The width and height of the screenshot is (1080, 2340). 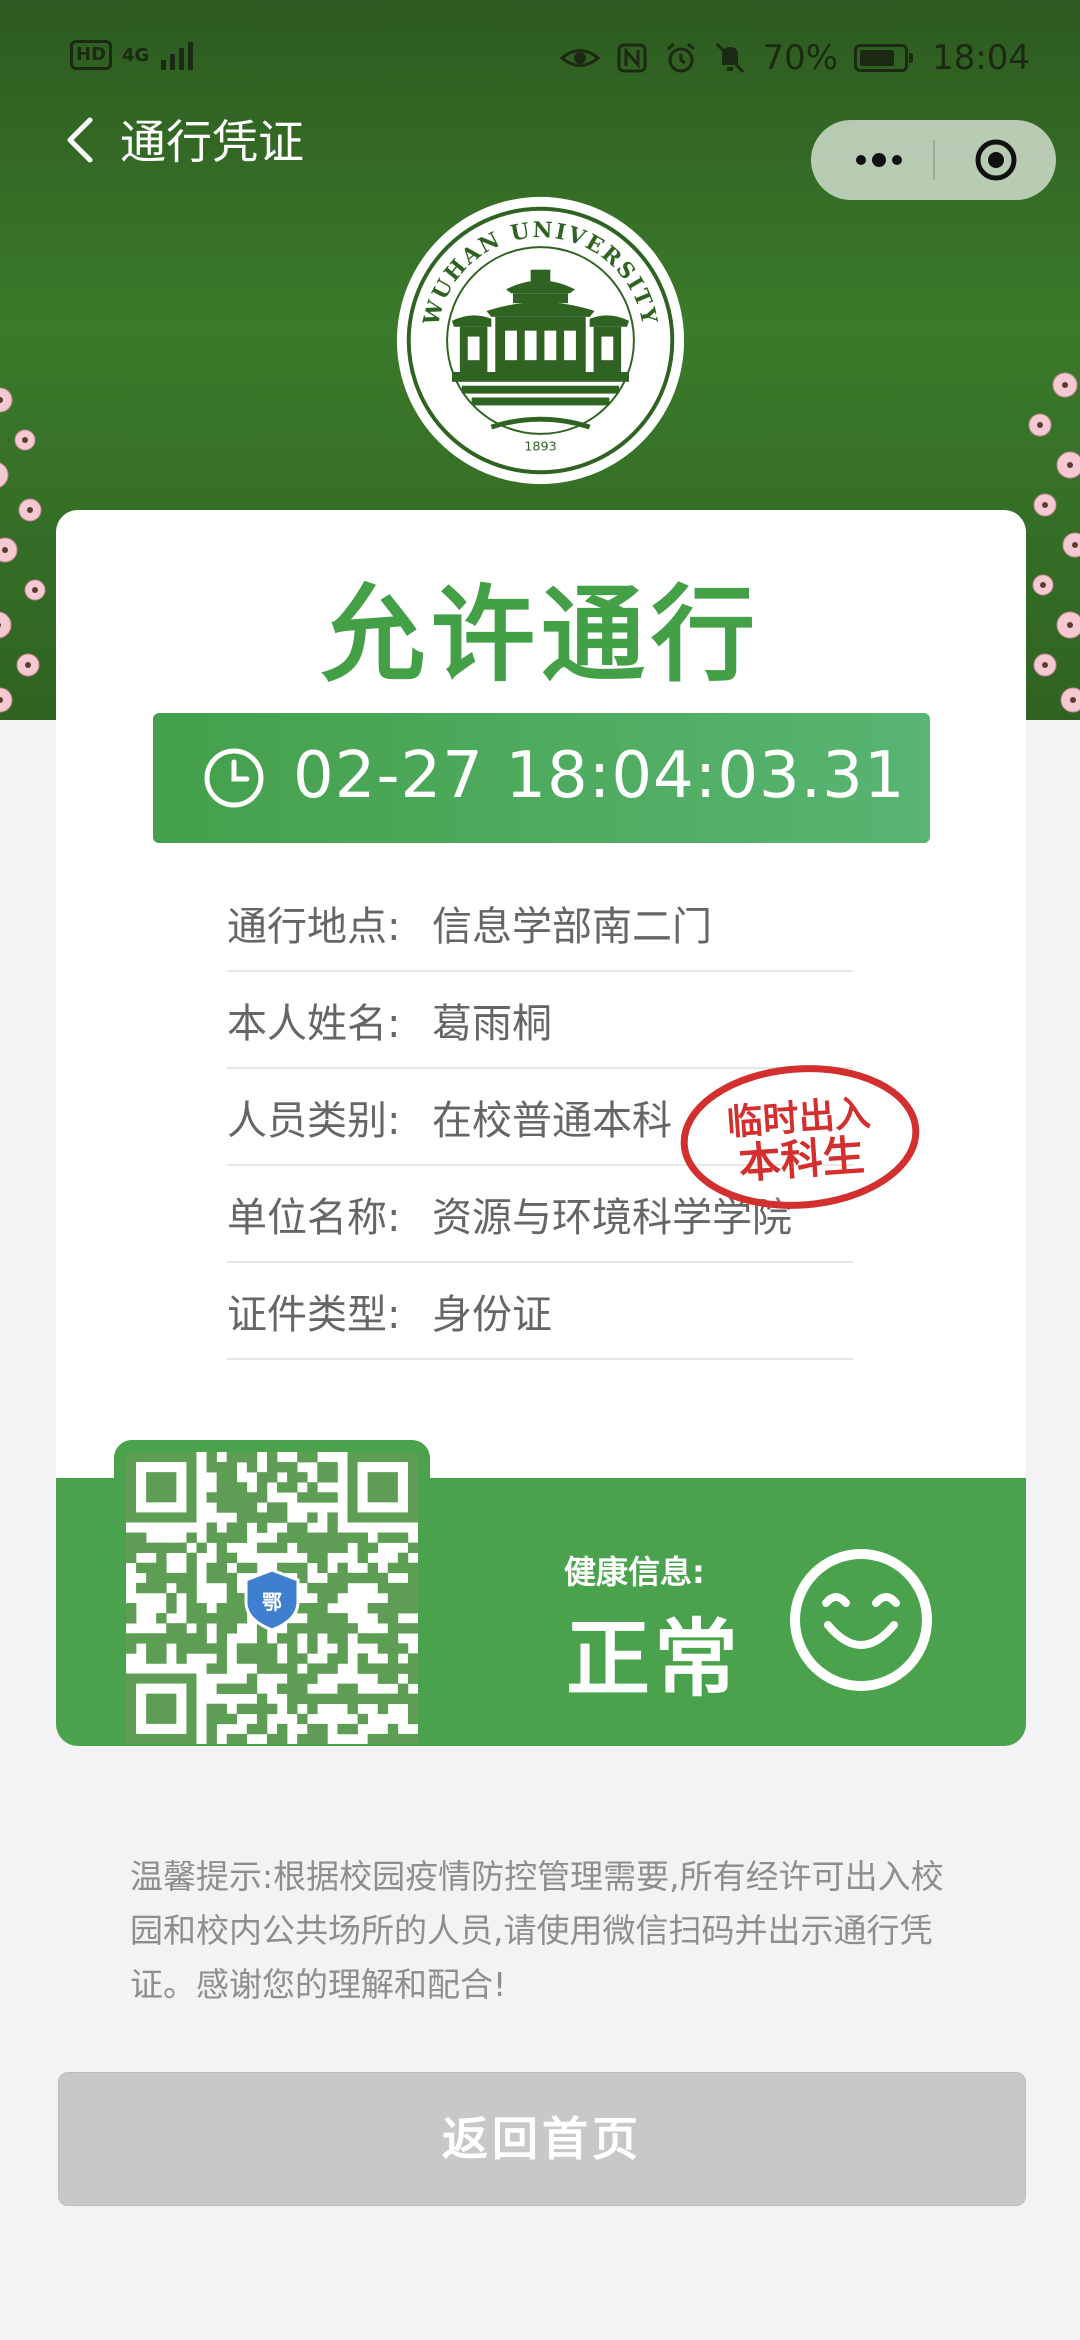 I want to click on temporary-access-stamp: 临时出入 本科生, so click(x=800, y=1137).